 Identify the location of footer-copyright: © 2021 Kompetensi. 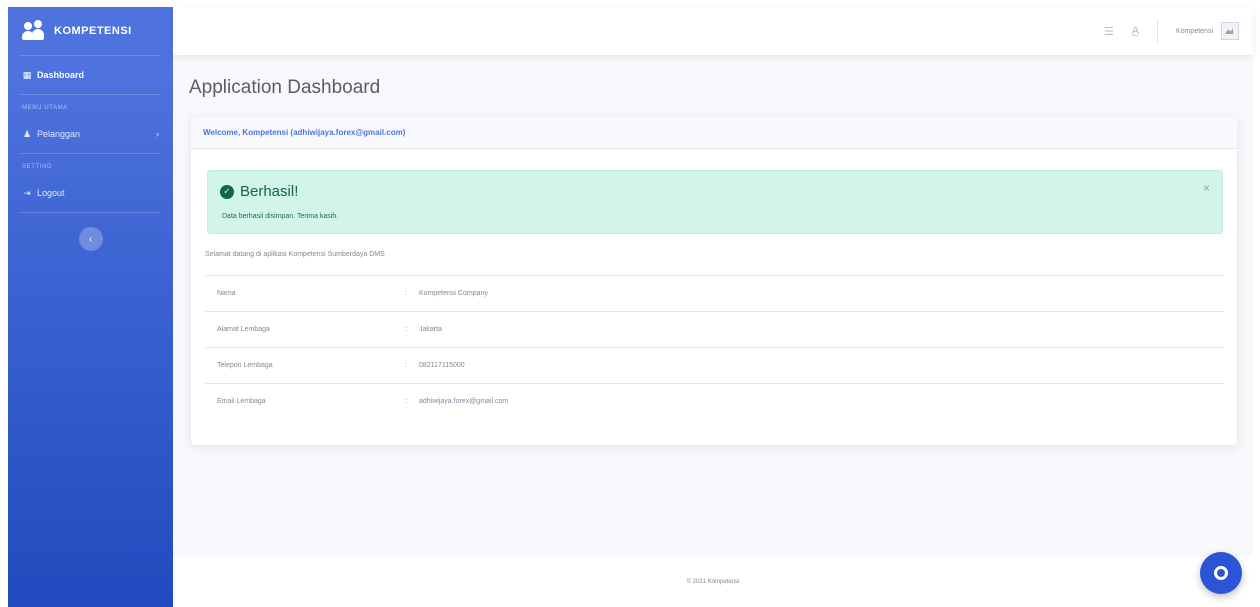
(713, 582).